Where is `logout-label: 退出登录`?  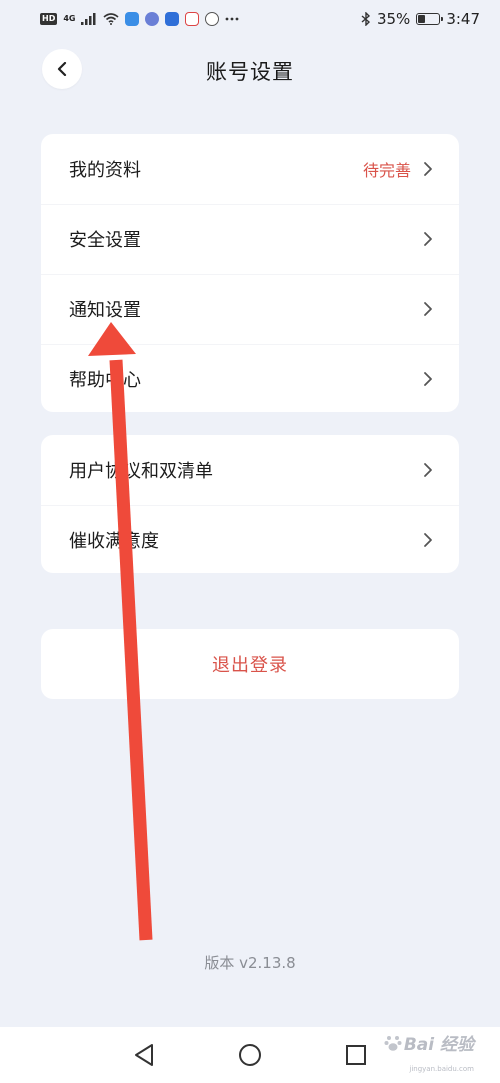
logout-label: 退出登录 is located at coordinates (250, 665).